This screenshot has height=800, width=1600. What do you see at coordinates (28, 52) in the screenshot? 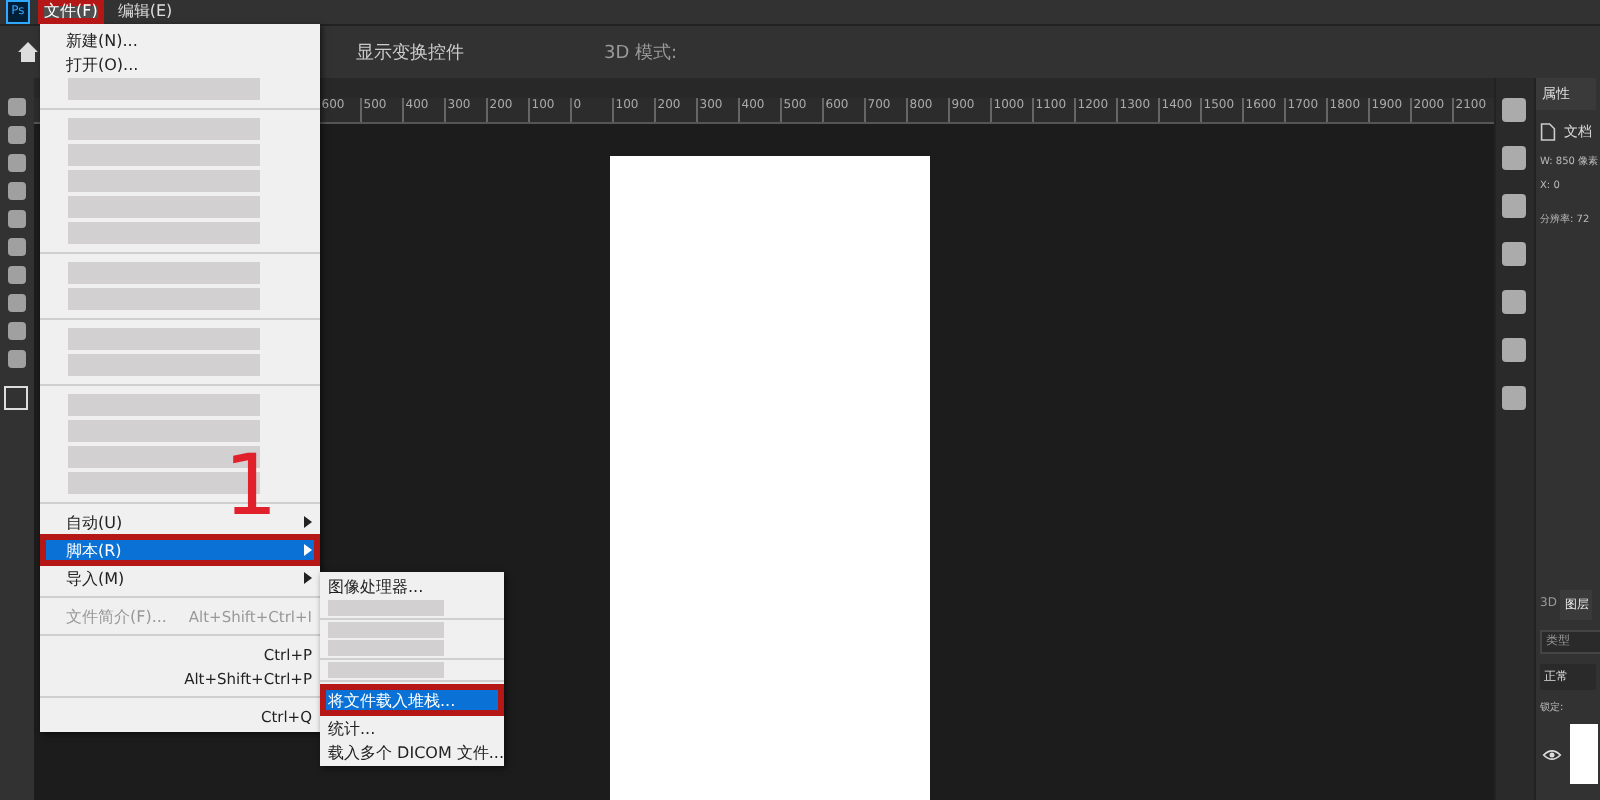
I see `home-icon` at bounding box center [28, 52].